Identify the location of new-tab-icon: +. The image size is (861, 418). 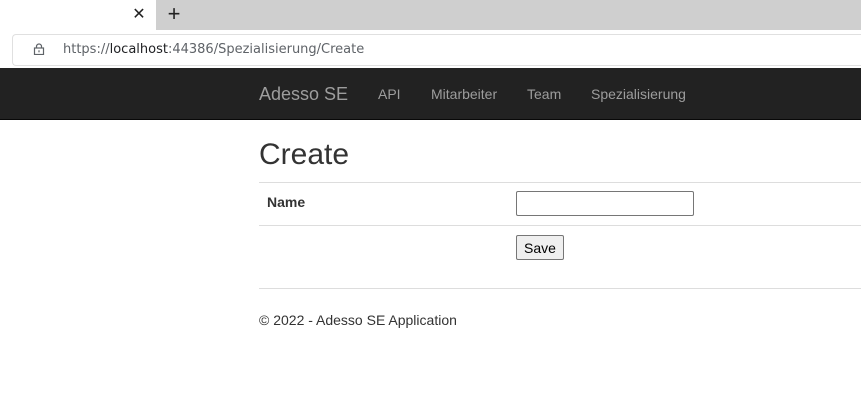
(174, 15).